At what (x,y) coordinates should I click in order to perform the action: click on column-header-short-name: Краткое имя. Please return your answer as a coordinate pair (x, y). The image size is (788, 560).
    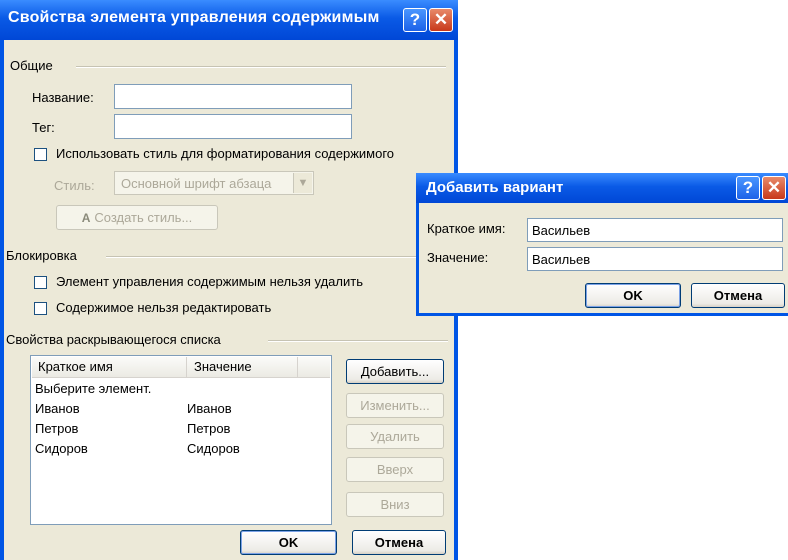
    Looking at the image, I should click on (109, 367).